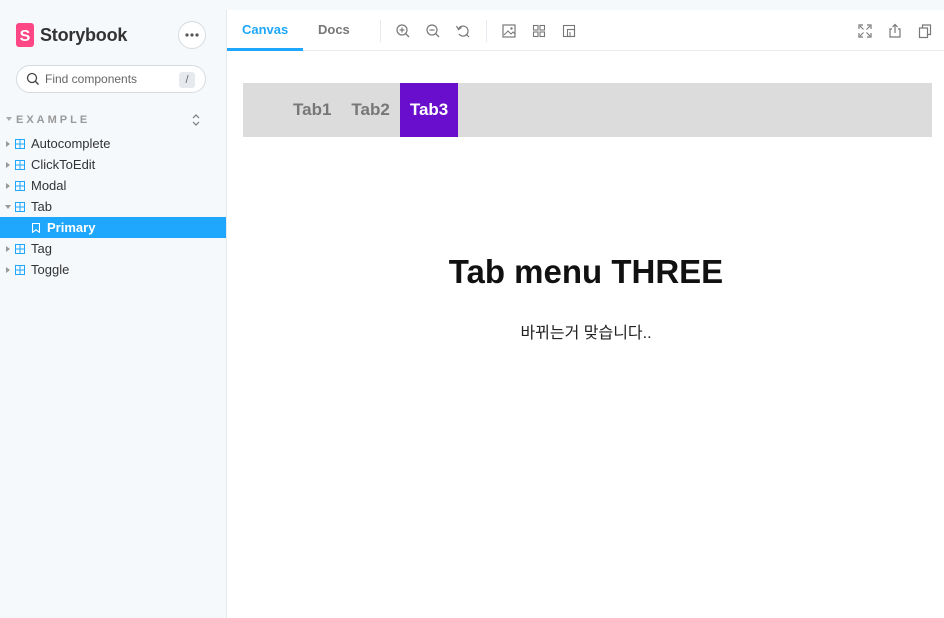  What do you see at coordinates (312, 110) in the screenshot?
I see `demo-tab-1: Tab1` at bounding box center [312, 110].